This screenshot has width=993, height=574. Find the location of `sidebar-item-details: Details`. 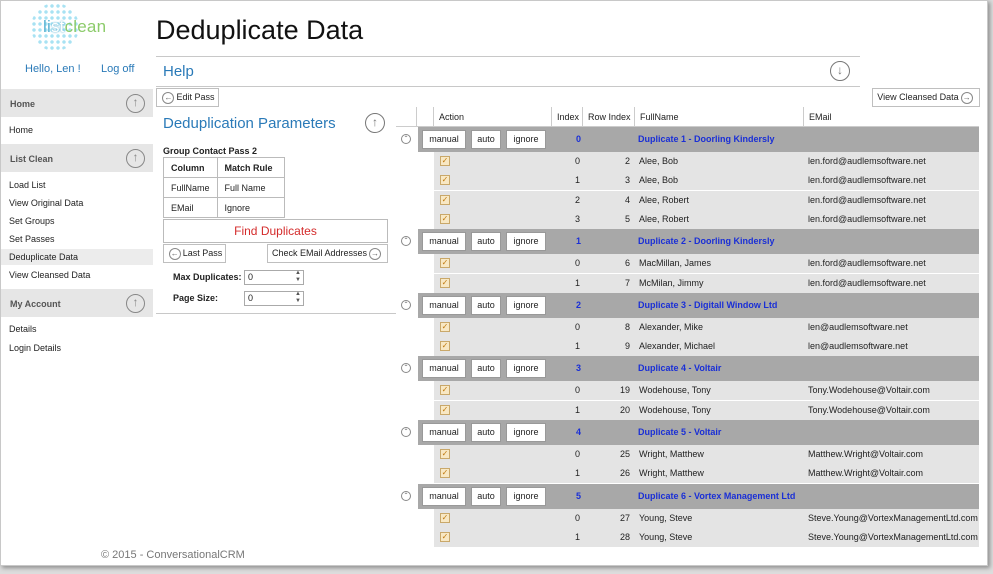

sidebar-item-details: Details is located at coordinates (23, 329).